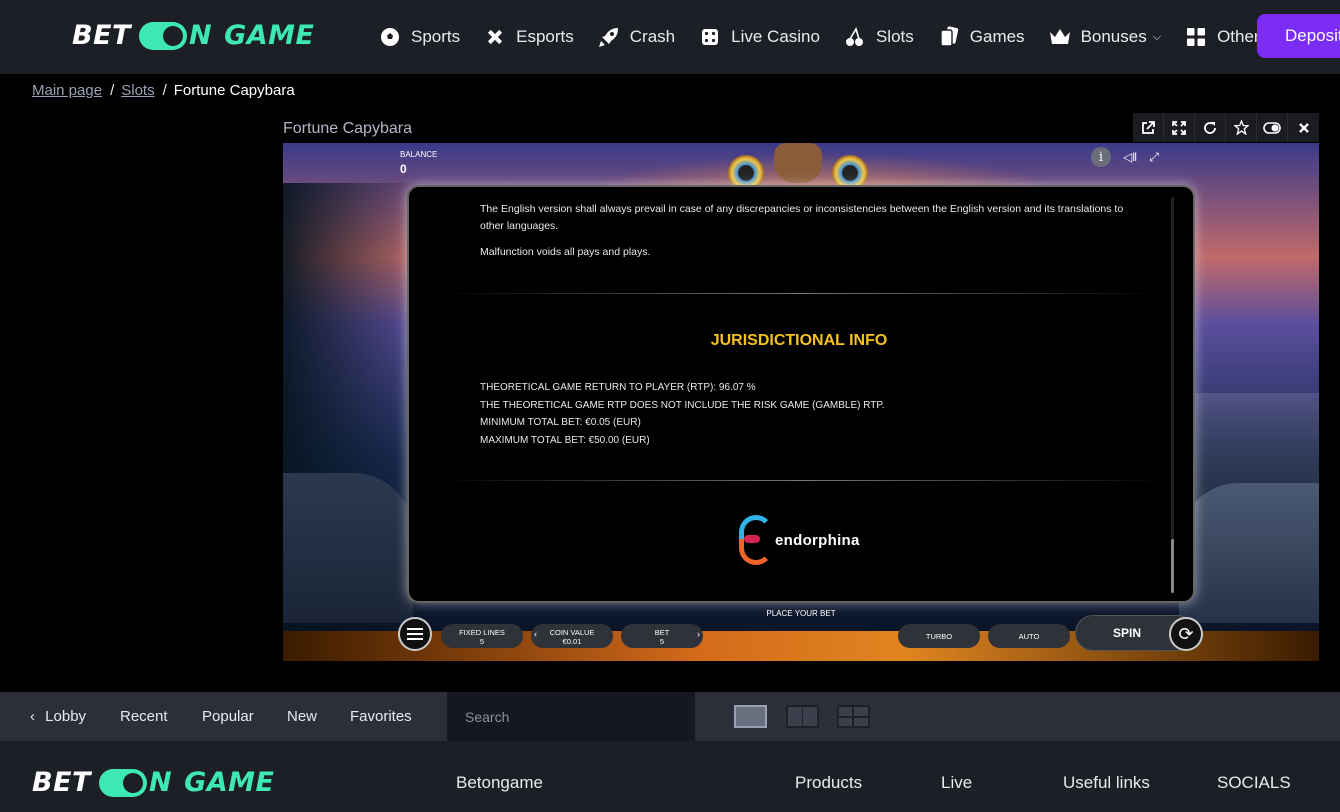  Describe the element at coordinates (802, 716) in the screenshot. I see `view-double-button` at that location.